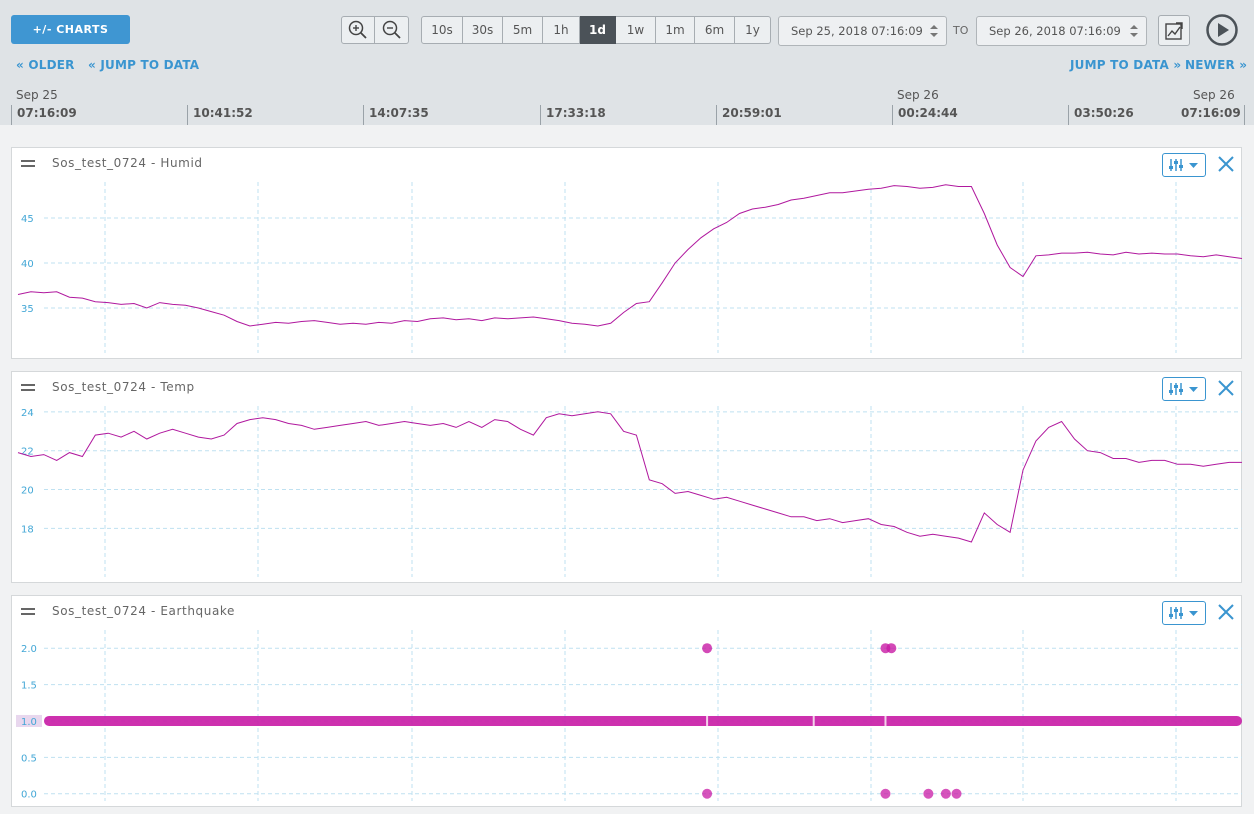  What do you see at coordinates (636, 30) in the screenshot?
I see `range-button-1w: 1w` at bounding box center [636, 30].